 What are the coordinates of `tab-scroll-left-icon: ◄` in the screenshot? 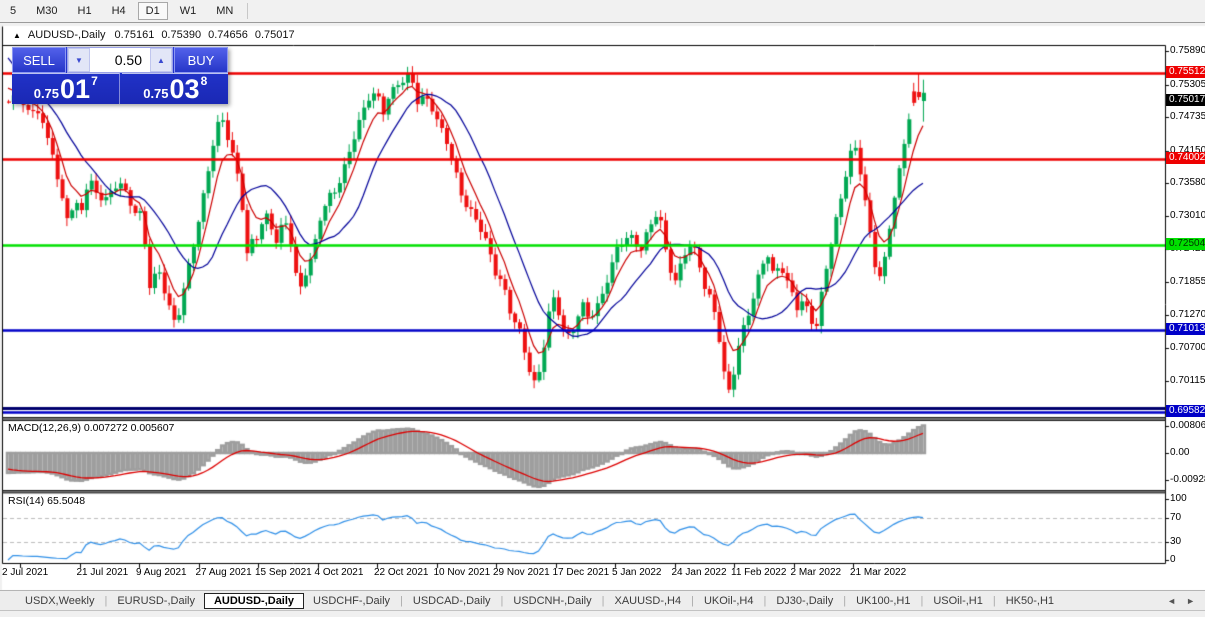 It's located at (1171, 601).